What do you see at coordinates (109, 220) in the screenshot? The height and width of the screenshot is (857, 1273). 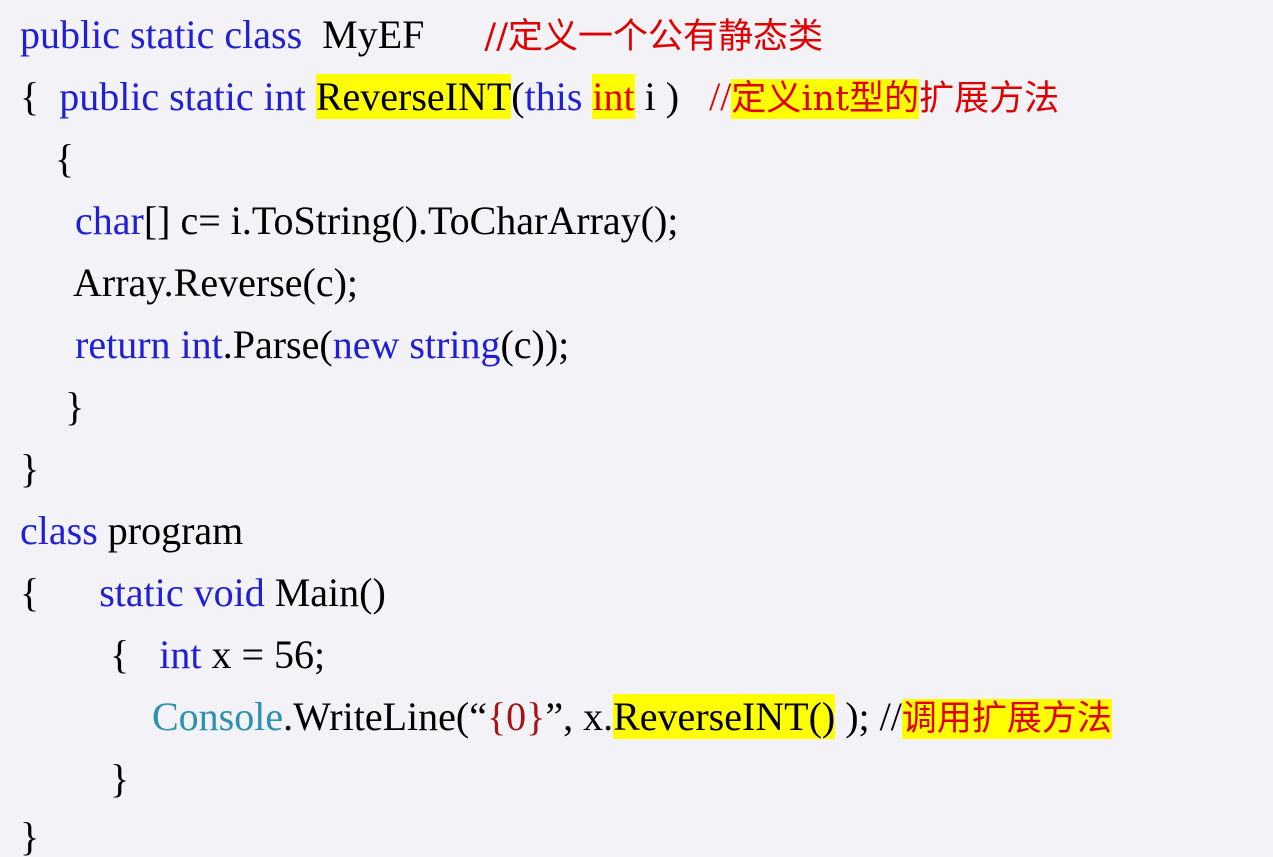 I see `keyword-char: char` at bounding box center [109, 220].